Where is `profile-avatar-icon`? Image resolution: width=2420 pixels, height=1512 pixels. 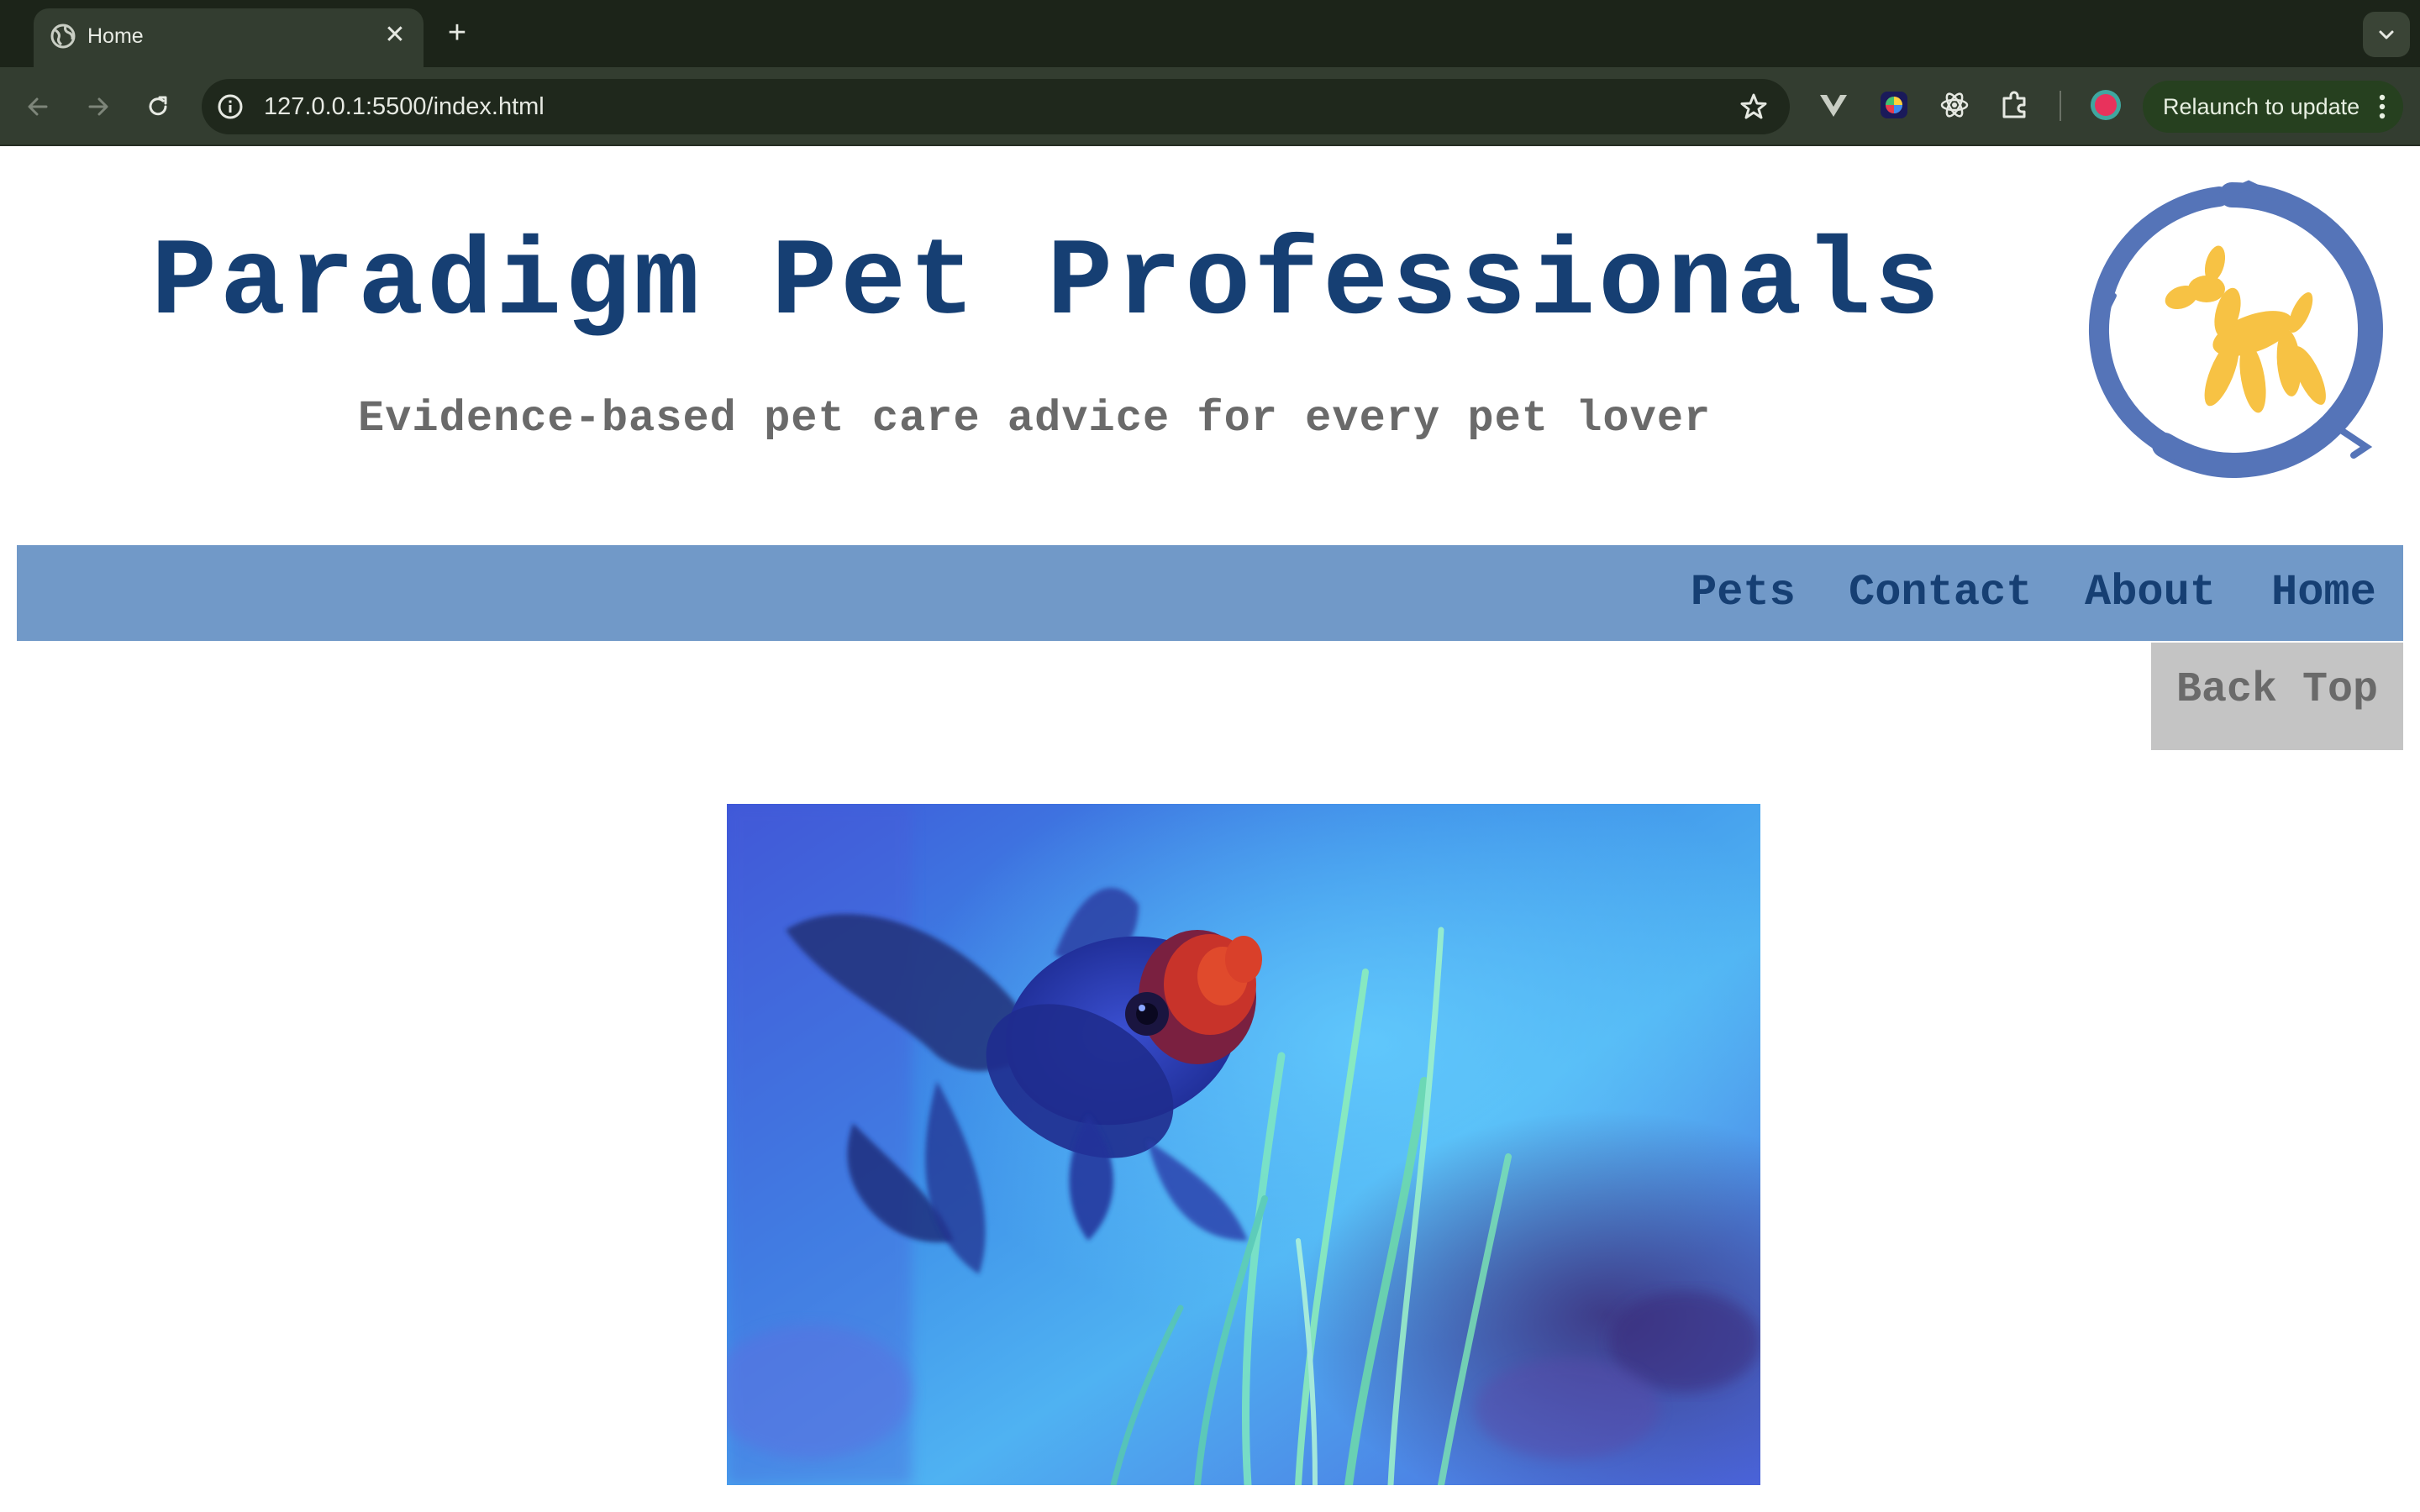 profile-avatar-icon is located at coordinates (2105, 105).